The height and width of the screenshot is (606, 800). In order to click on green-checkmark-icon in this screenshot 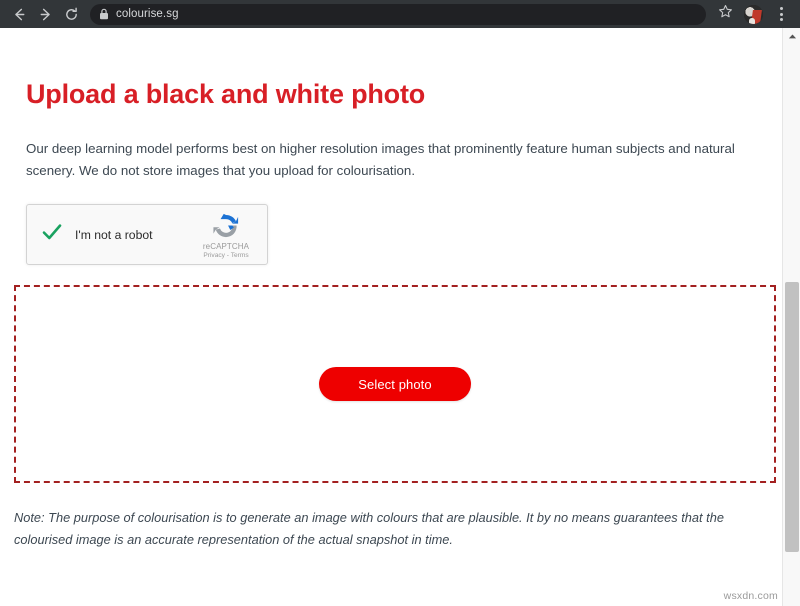, I will do `click(52, 234)`.